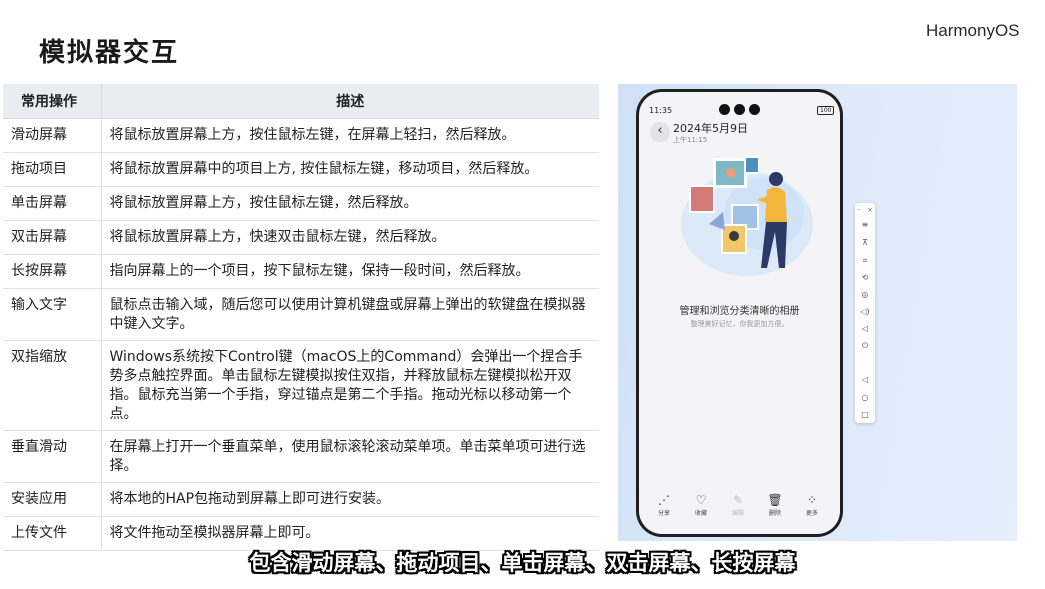  I want to click on header-operation: 常用操作, so click(52, 101).